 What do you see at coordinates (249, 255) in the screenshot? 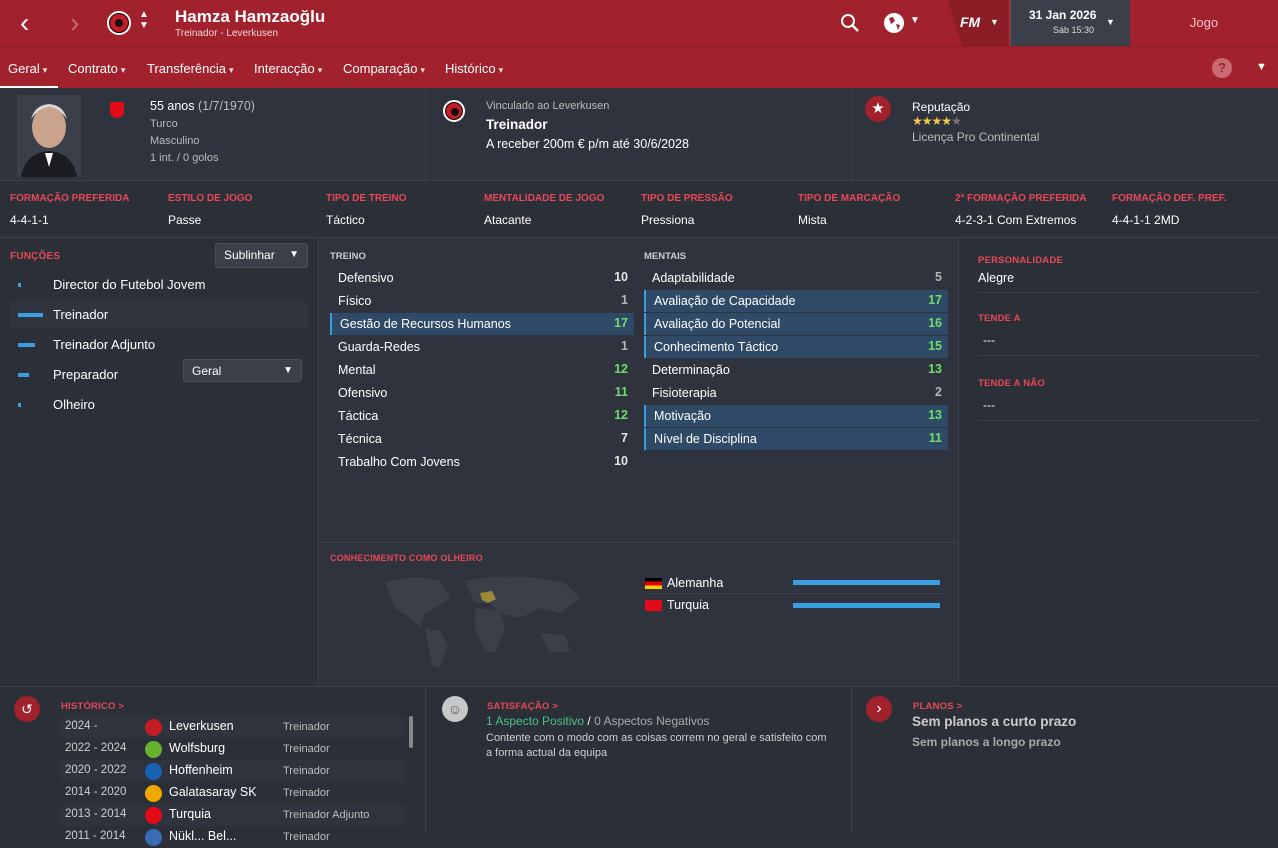
I see `dropdown-value: Sublinhar` at bounding box center [249, 255].